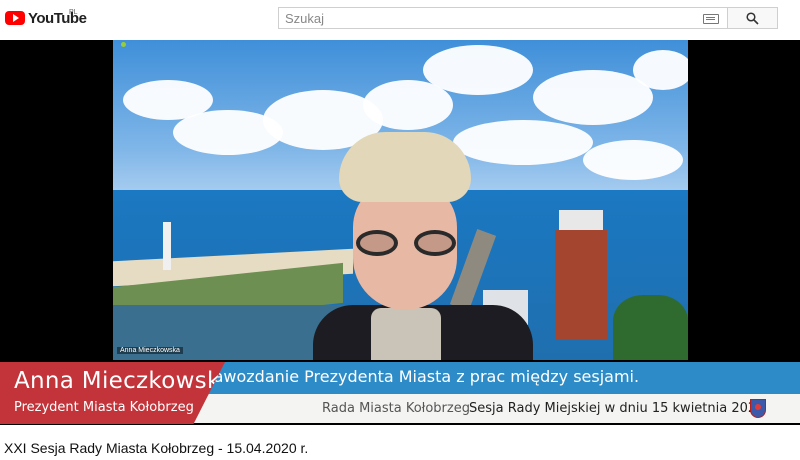  Describe the element at coordinates (405, 167) in the screenshot. I see `speaker-hair` at that location.